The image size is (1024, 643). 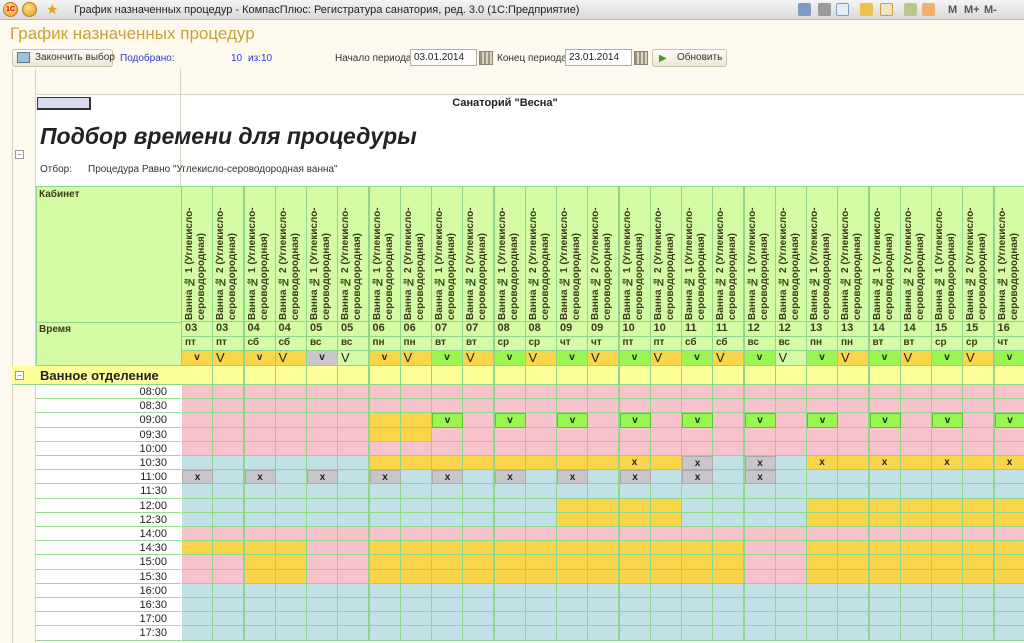 I want to click on favorites-icon, so click(x=886, y=9).